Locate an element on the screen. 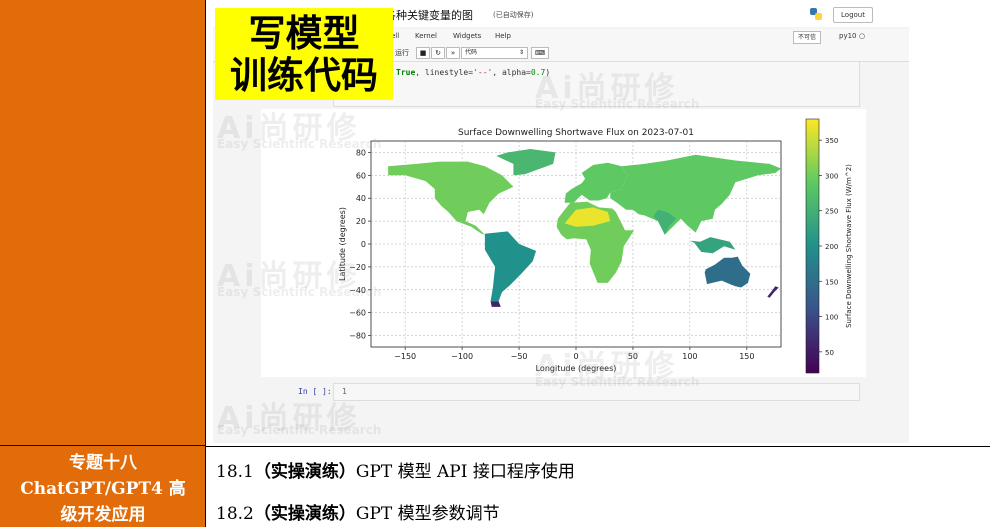 The image size is (990, 528). banner-line-2: 训练代码 is located at coordinates (304, 75).